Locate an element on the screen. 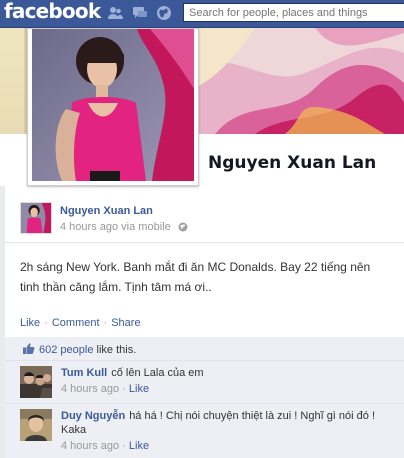 Image resolution: width=404 pixels, height=458 pixels. facebook-logo: facebook is located at coordinates (52, 11).